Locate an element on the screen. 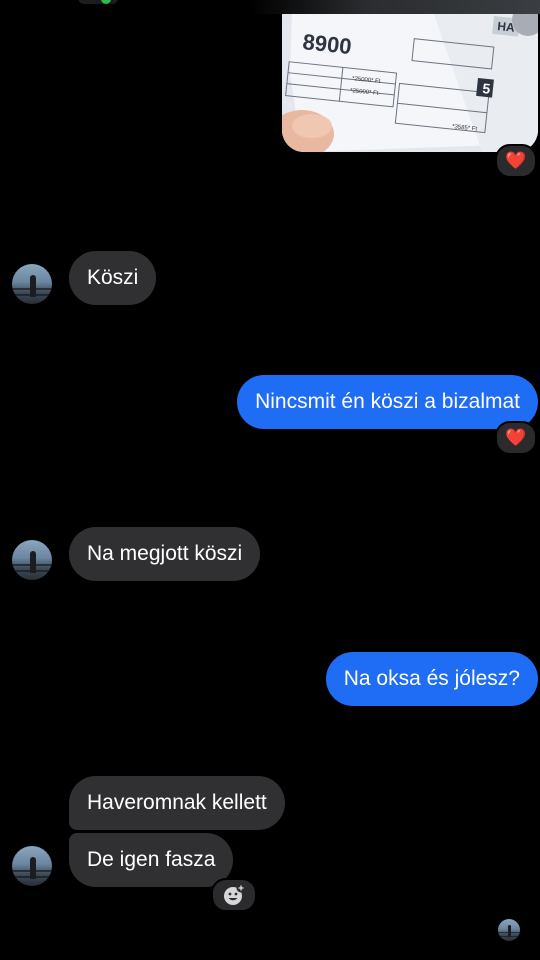 The width and height of the screenshot is (540, 960). incoming-message: Na megjott köszi is located at coordinates (165, 554).